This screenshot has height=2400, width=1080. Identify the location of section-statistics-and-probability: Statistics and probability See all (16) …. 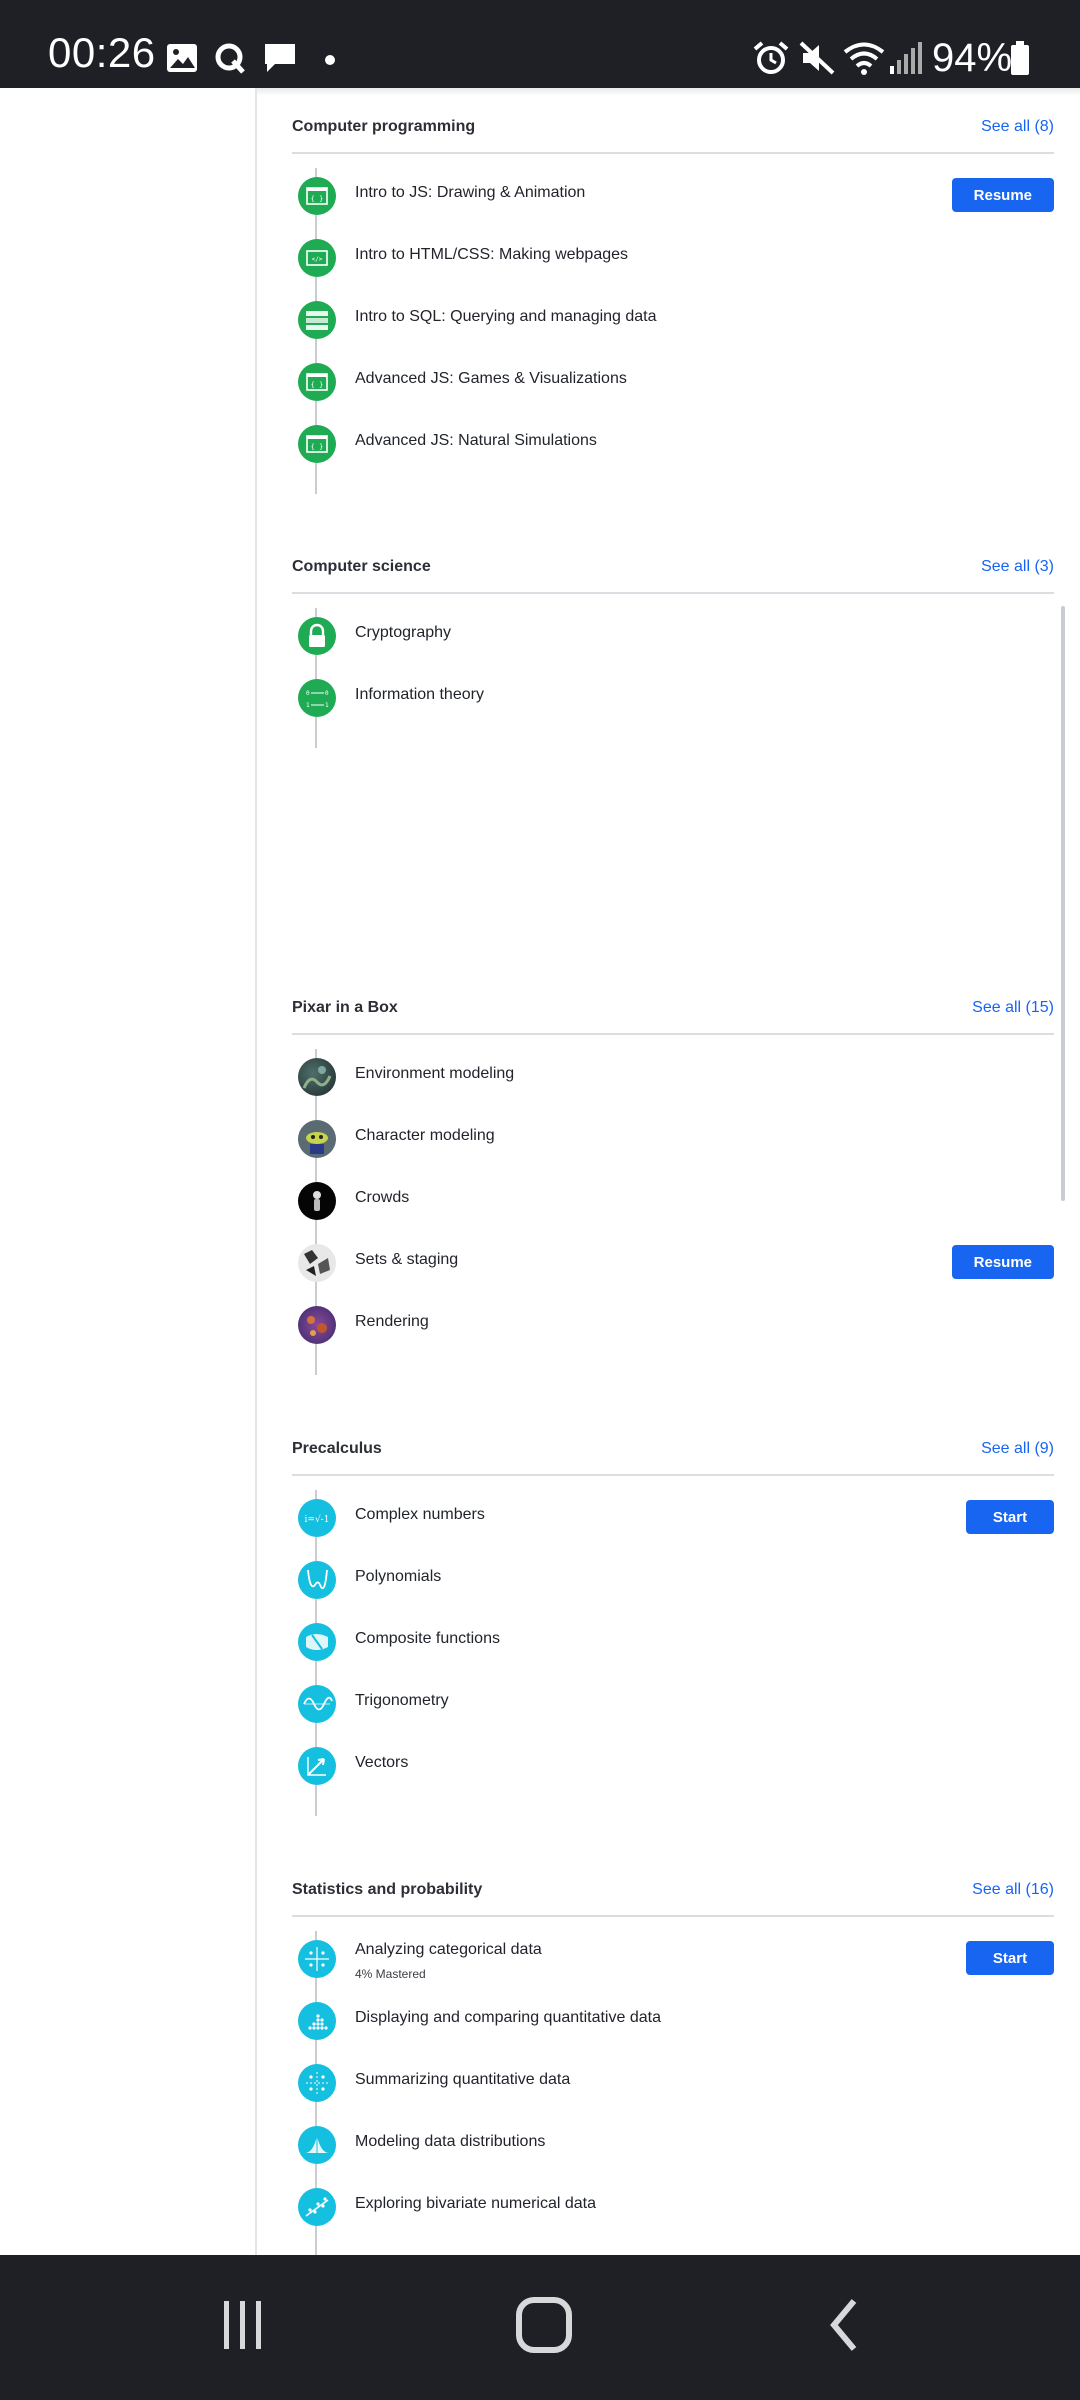
(673, 2061).